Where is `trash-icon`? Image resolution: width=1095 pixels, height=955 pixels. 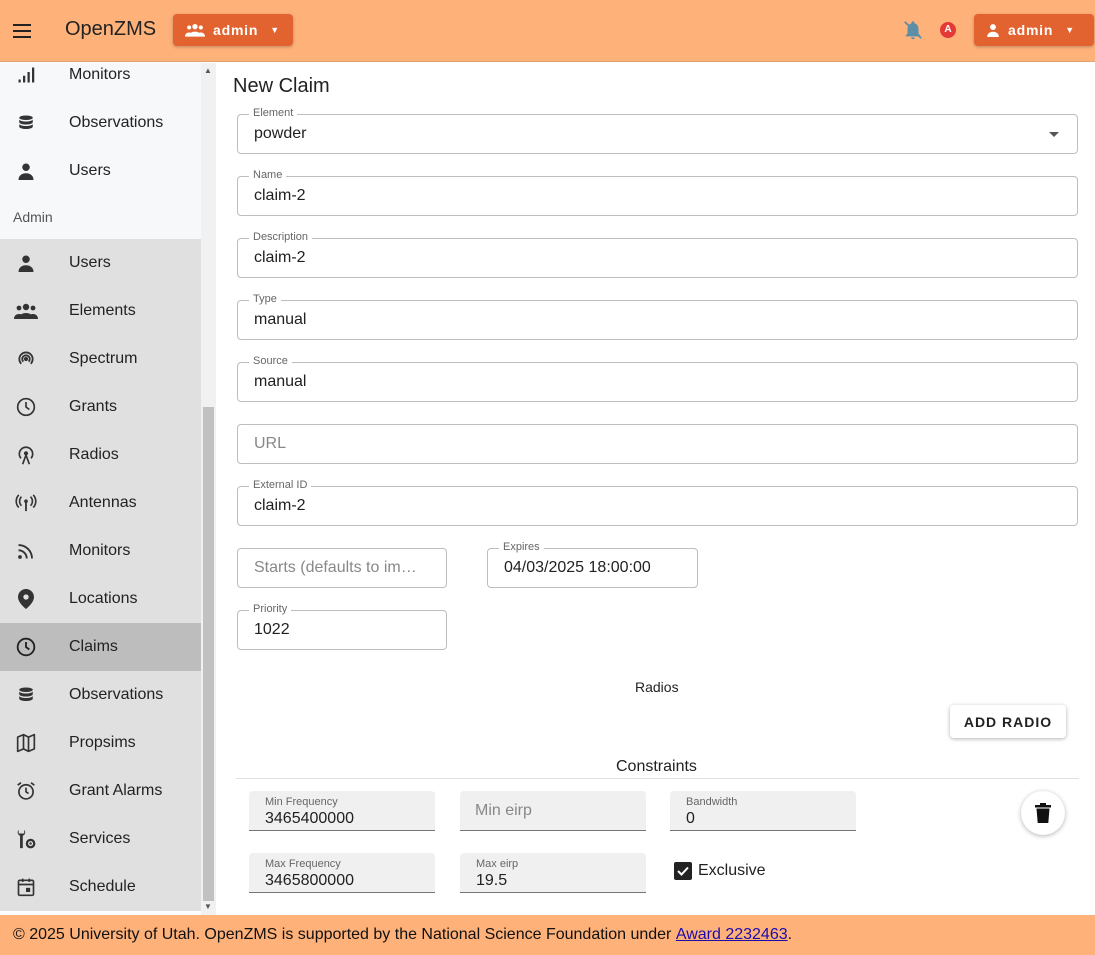
trash-icon is located at coordinates (1043, 813).